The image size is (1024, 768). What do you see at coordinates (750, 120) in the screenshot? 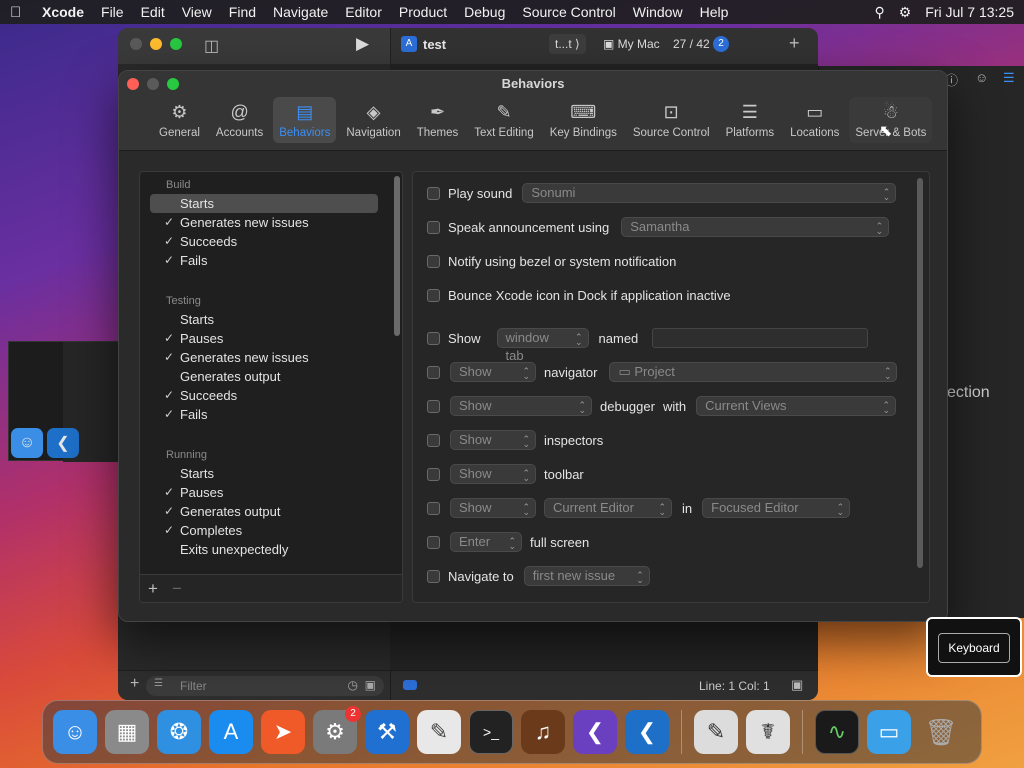
I see `tab-platforms: ☰ Platforms` at bounding box center [750, 120].